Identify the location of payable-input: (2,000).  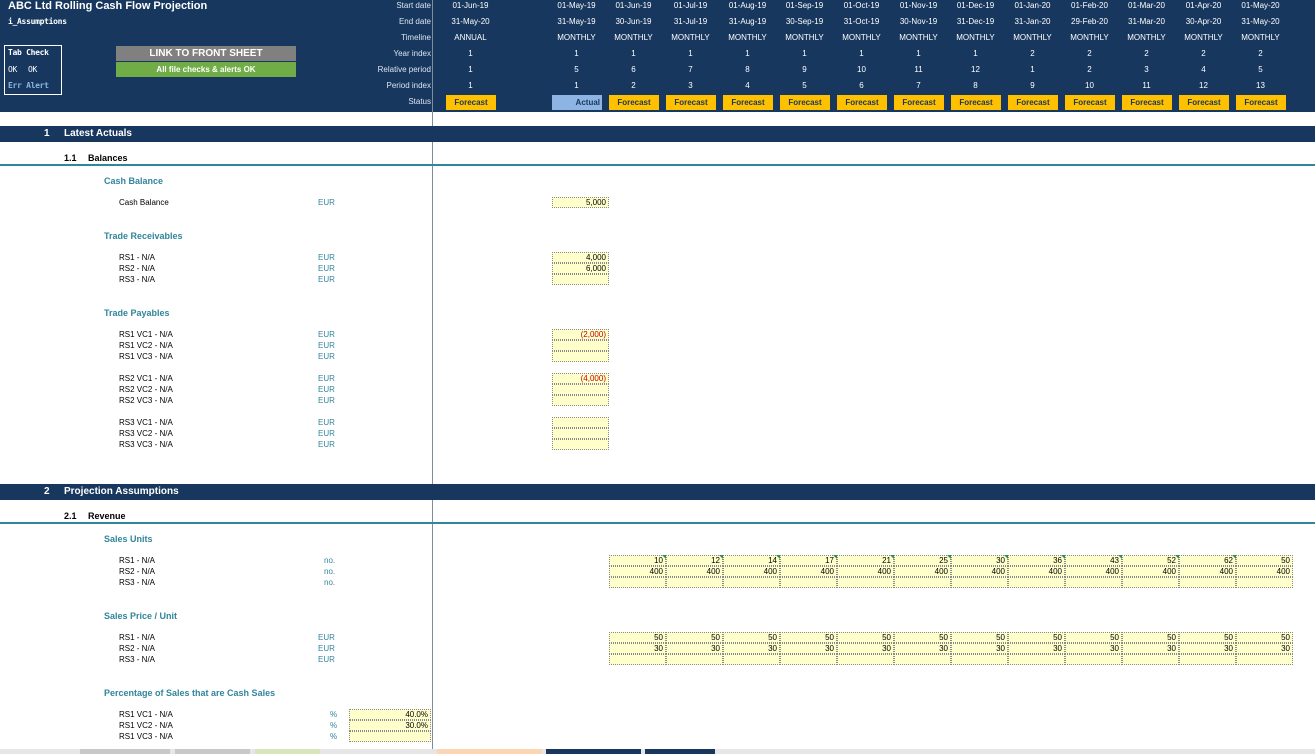
(580, 334).